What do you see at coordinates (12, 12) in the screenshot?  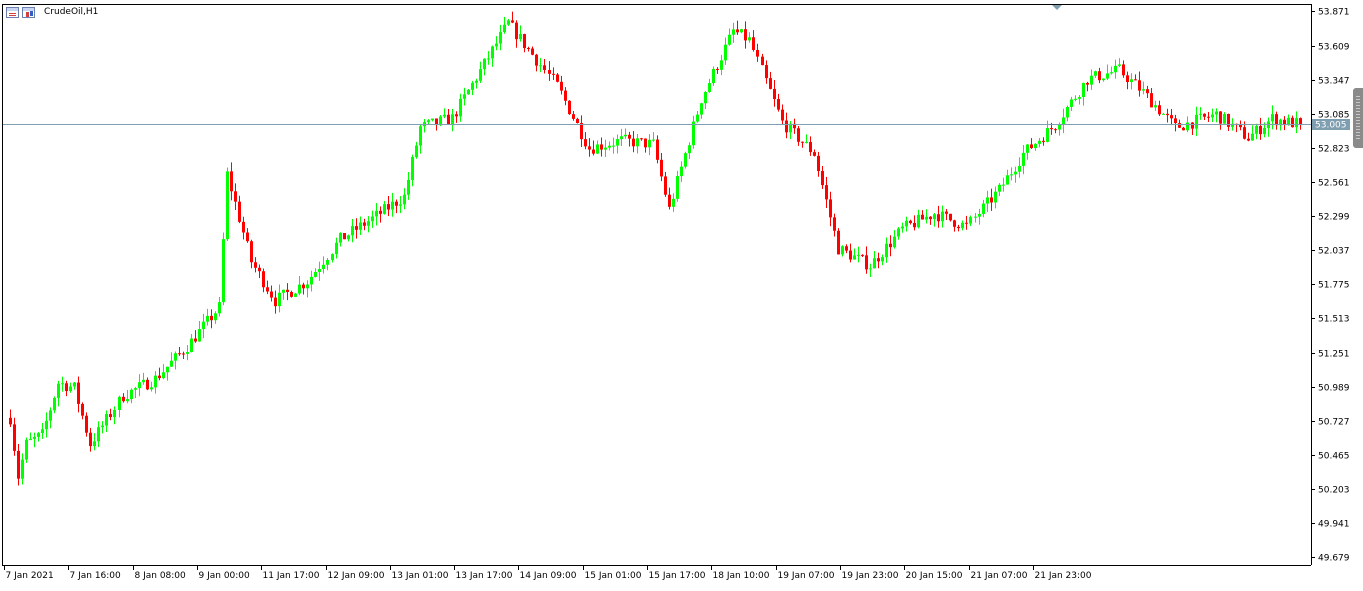 I see `chart-window-icon` at bounding box center [12, 12].